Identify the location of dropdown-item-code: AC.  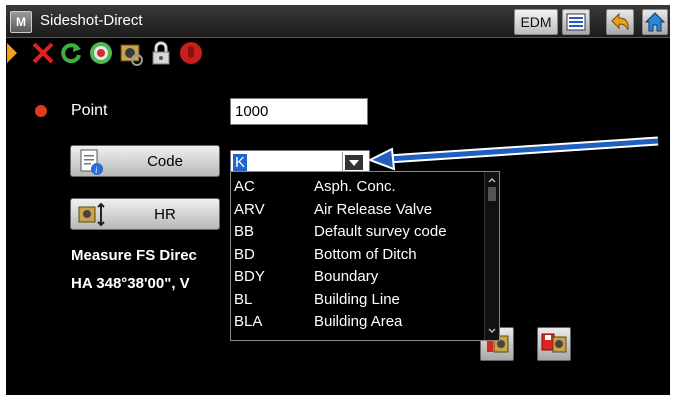
(244, 186).